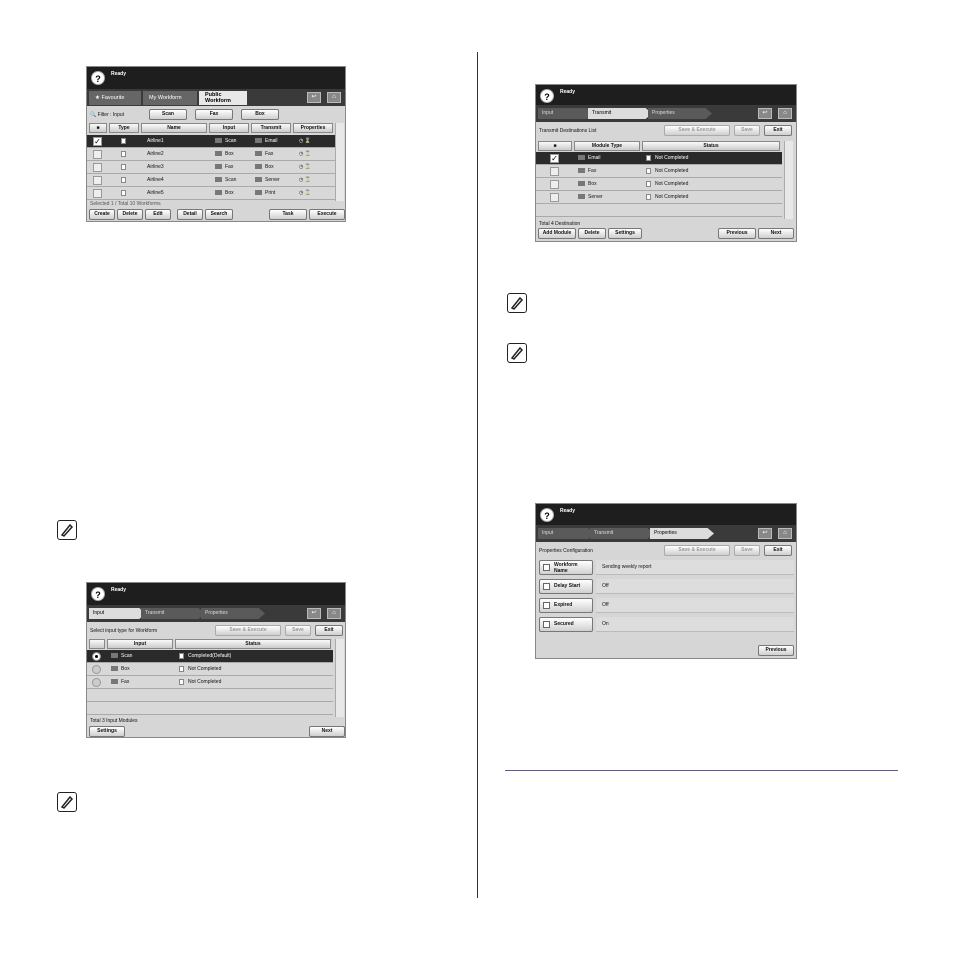 This screenshot has width=954, height=954. I want to click on edit-button: Edit, so click(158, 214).